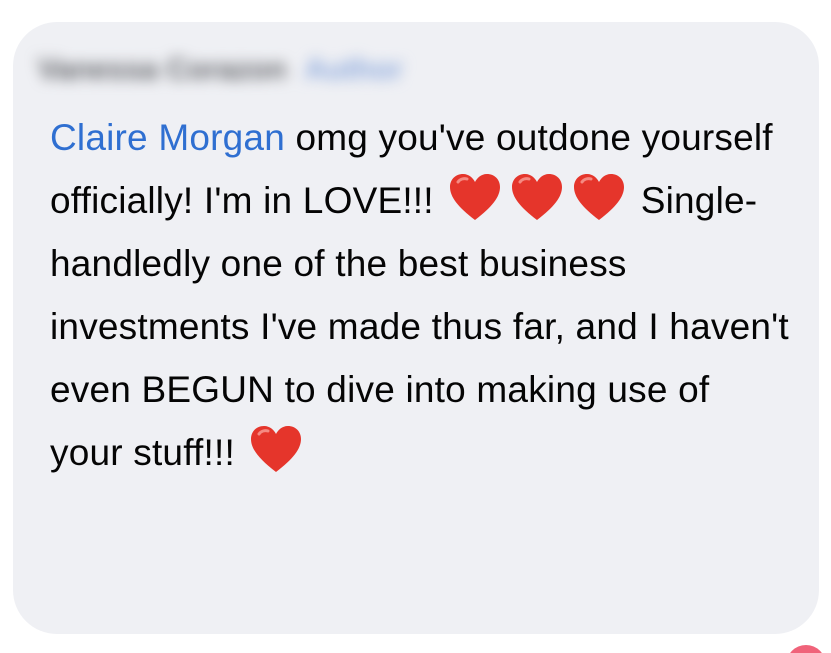 This screenshot has width=831, height=653. What do you see at coordinates (293, 70) in the screenshot?
I see `comment-author-row: Vanessa Corazon Author` at bounding box center [293, 70].